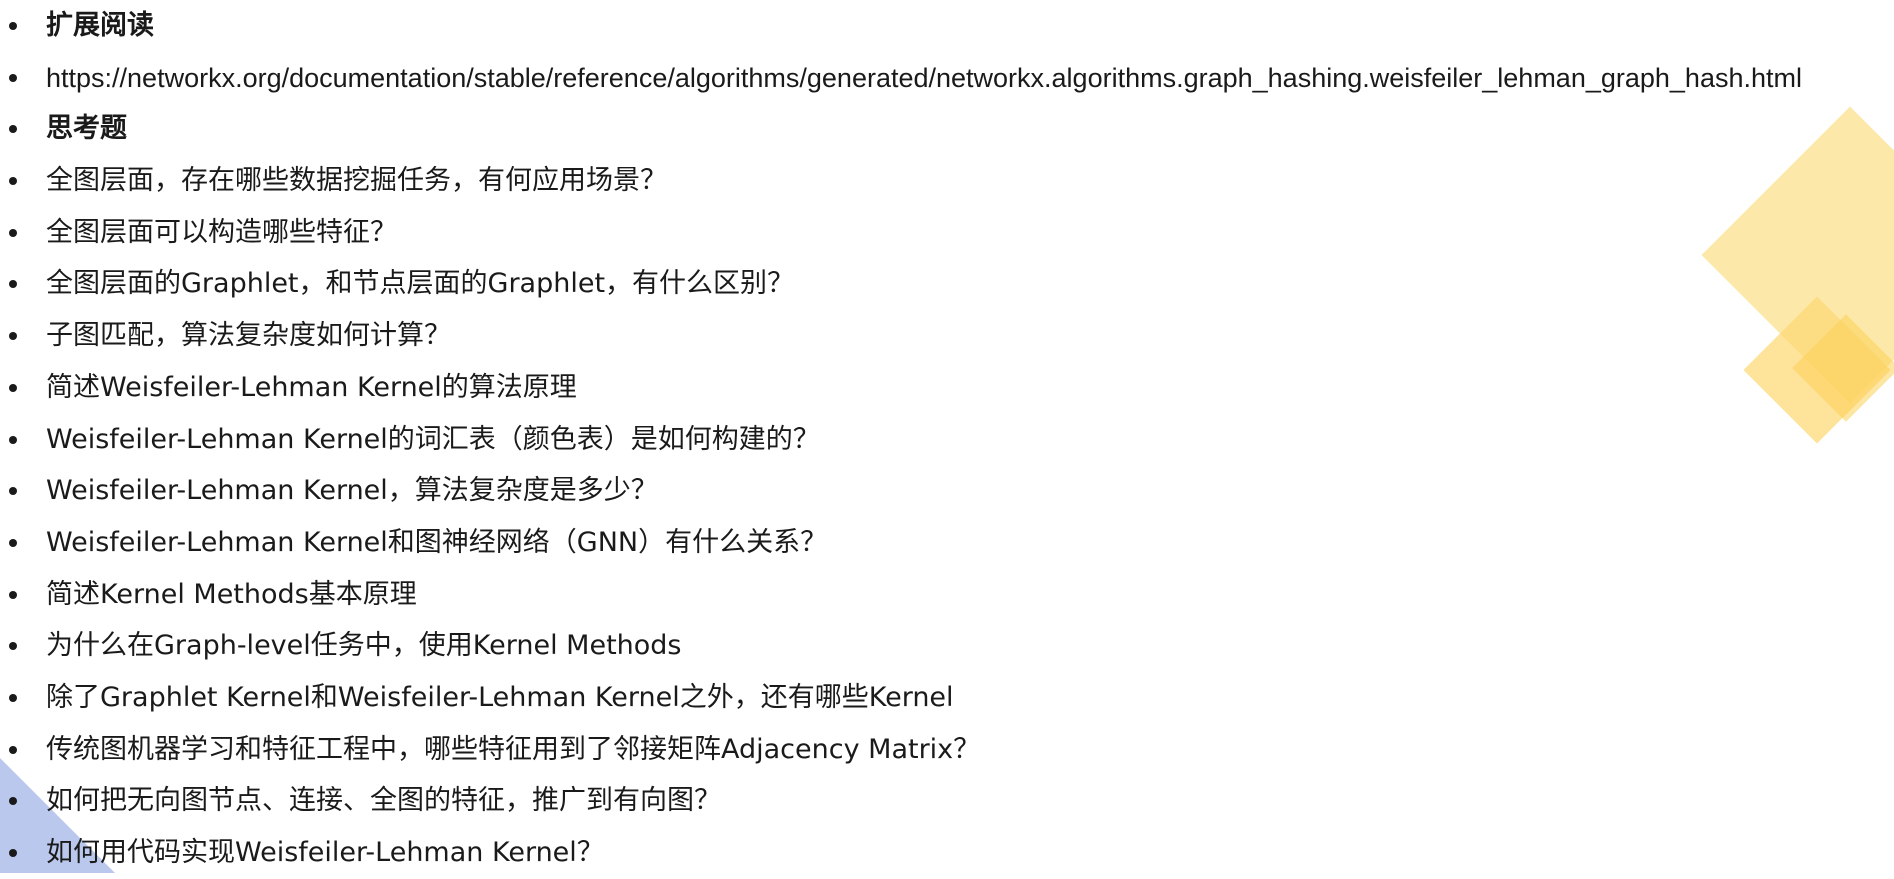 This screenshot has height=879, width=1894. Describe the element at coordinates (947, 388) in the screenshot. I see `question-item: 简述Weisfeiler-Lehman Kernel的算法原理` at that location.